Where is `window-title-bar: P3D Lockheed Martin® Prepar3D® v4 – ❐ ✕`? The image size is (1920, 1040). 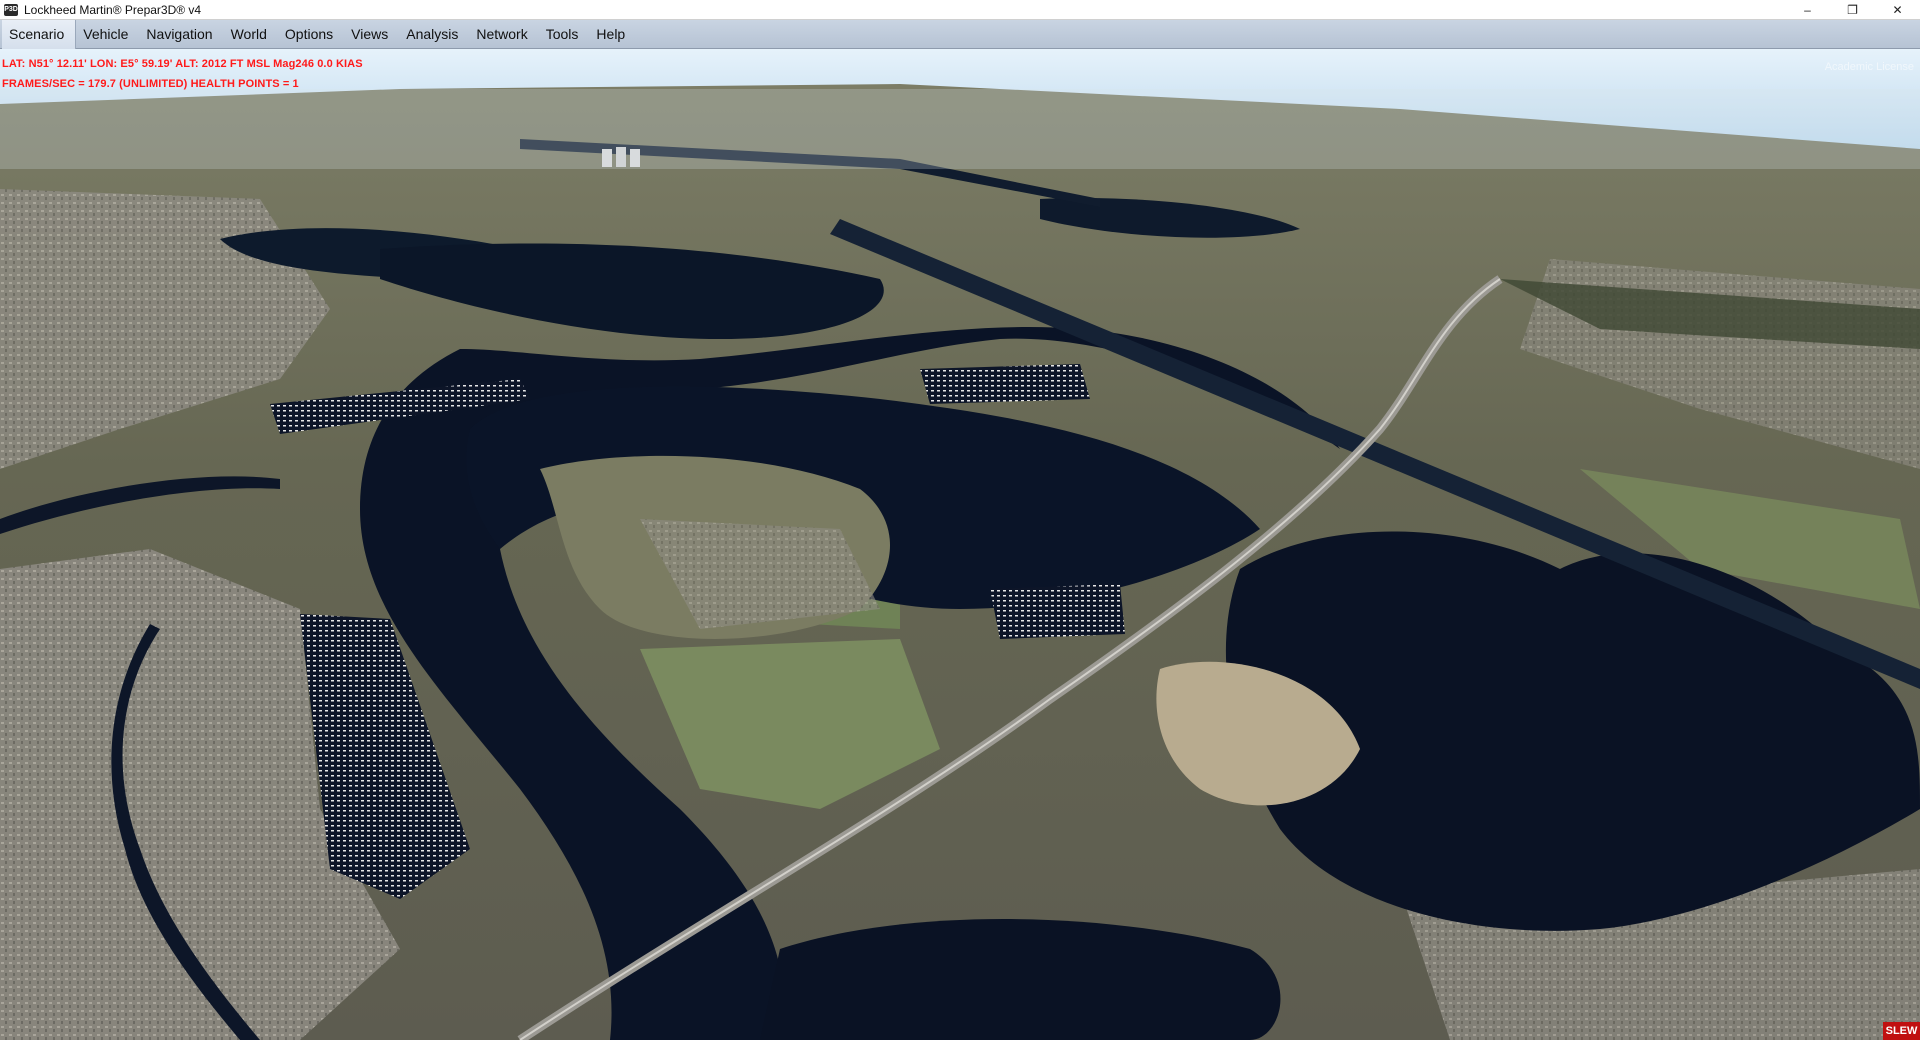
window-title-bar: P3D Lockheed Martin® Prepar3D® v4 – ❐ ✕ is located at coordinates (960, 10).